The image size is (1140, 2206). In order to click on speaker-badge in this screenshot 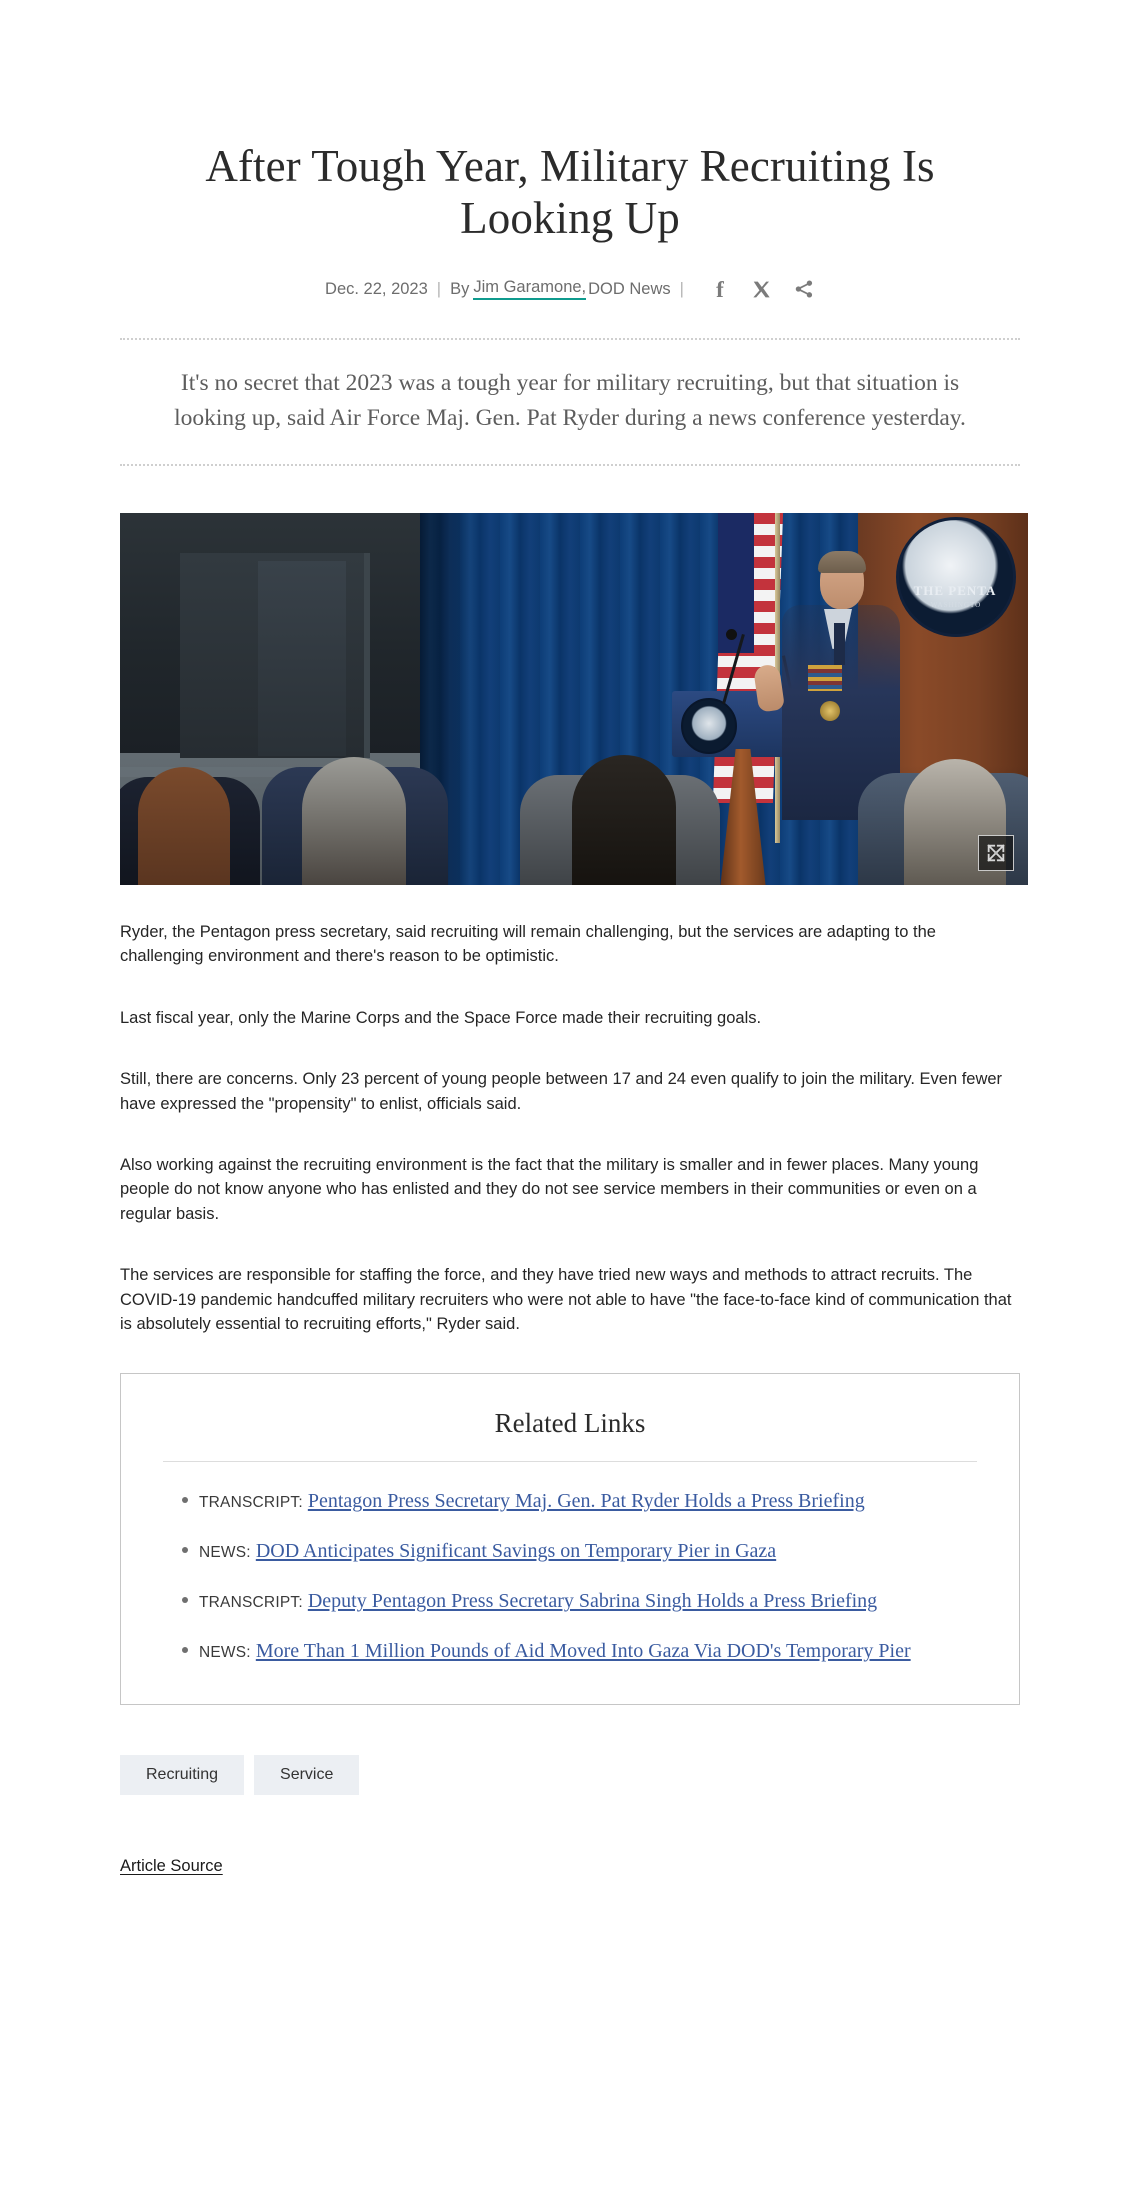, I will do `click(830, 710)`.